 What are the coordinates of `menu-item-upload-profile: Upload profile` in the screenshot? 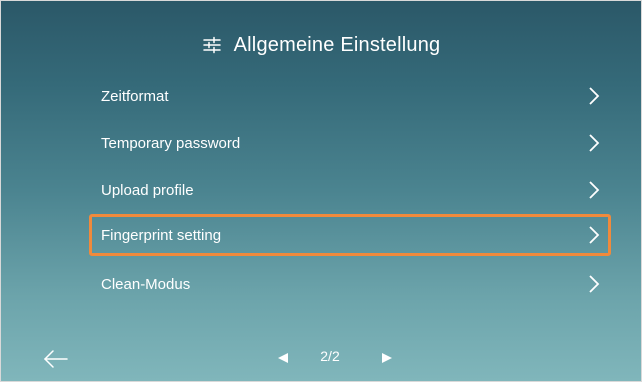 It's located at (350, 190).